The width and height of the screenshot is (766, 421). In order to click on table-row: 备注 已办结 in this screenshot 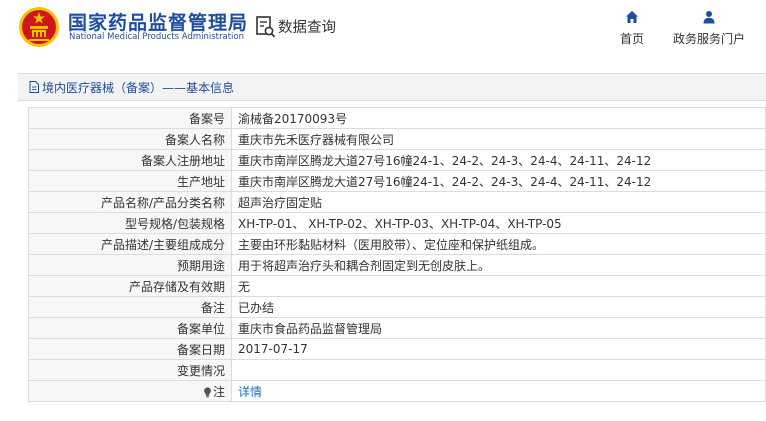, I will do `click(397, 307)`.